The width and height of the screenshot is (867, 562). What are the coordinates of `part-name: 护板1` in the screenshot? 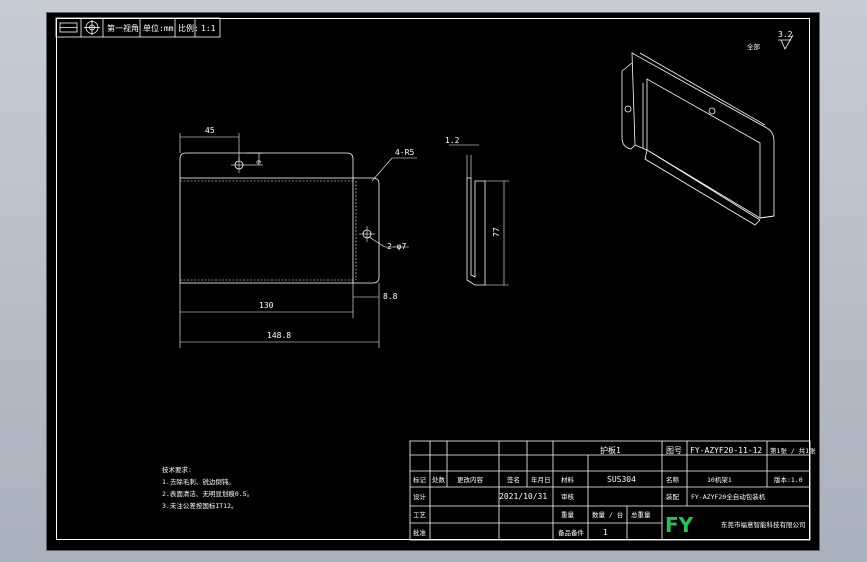 It's located at (610, 450).